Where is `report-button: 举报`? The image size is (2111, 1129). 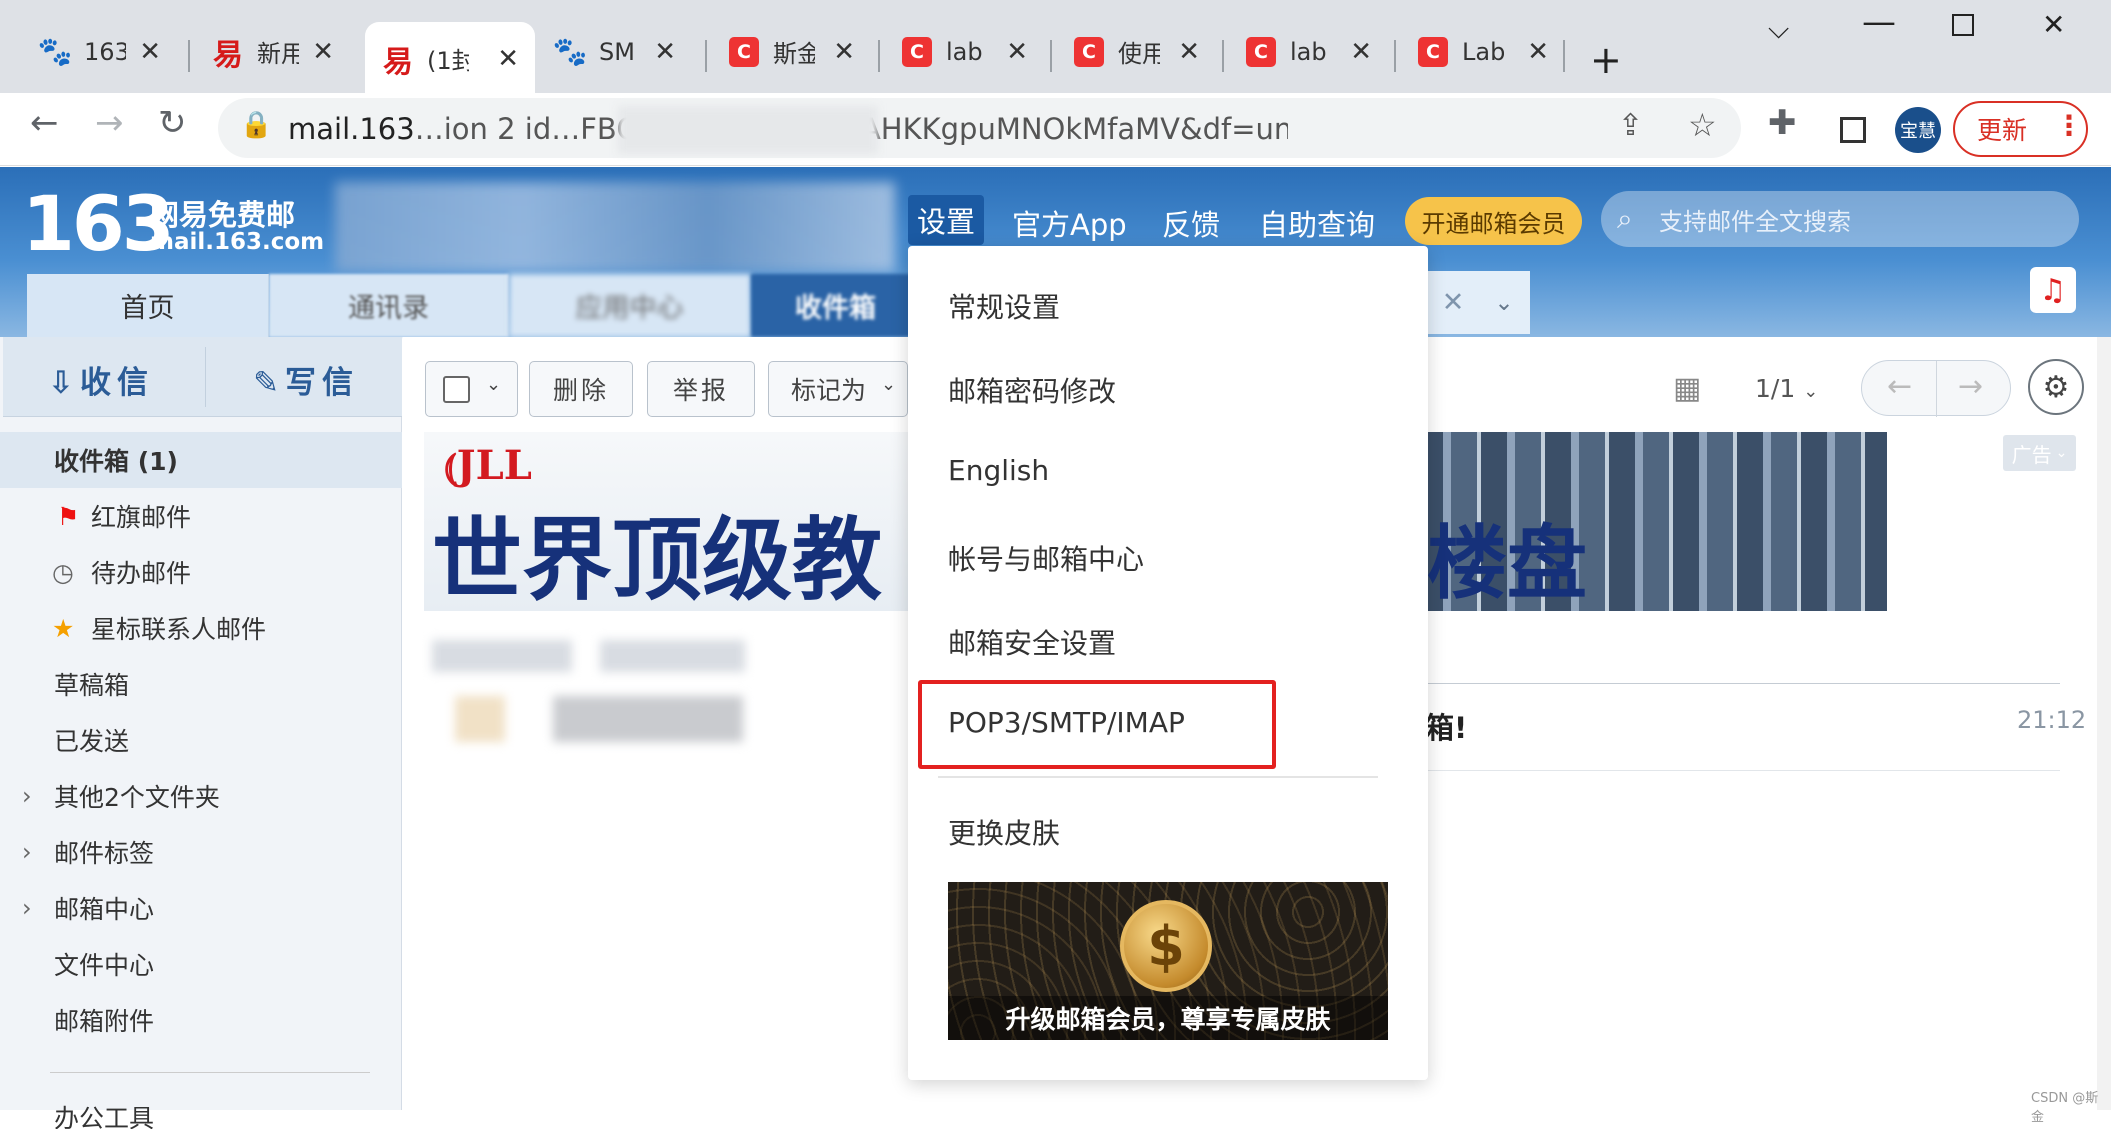
report-button: 举报 is located at coordinates (701, 389).